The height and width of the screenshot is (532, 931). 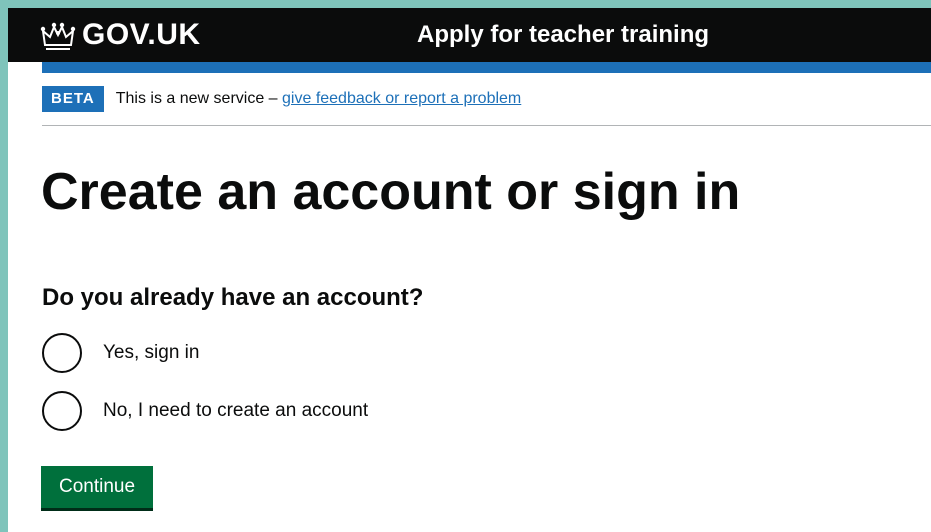 I want to click on site-header: GOV.UK Apply for teacher training, so click(x=469, y=35).